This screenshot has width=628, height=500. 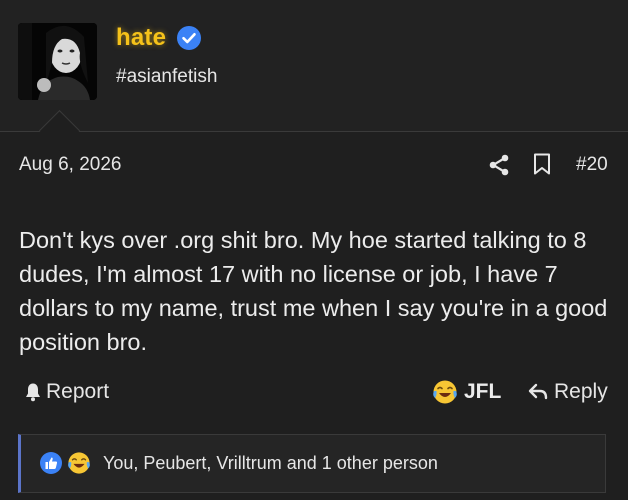 I want to click on avatar, so click(x=57, y=61).